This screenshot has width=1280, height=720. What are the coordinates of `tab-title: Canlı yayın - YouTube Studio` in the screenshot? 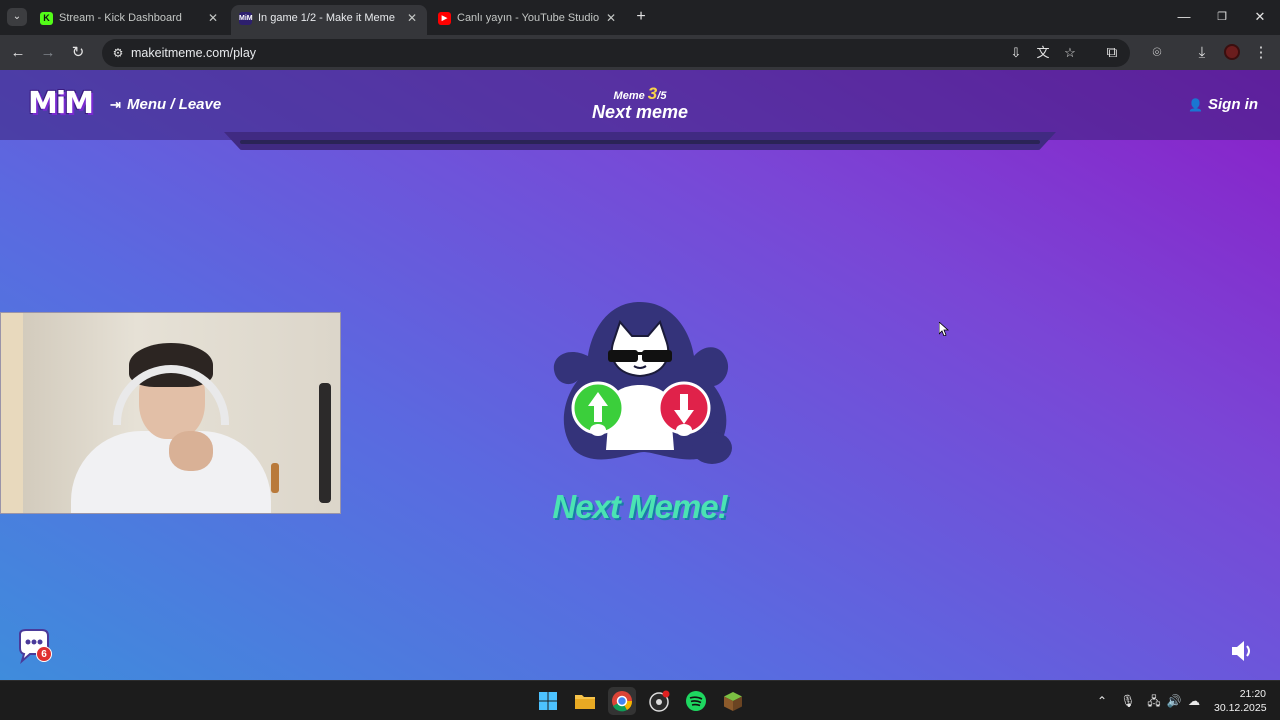 It's located at (528, 18).